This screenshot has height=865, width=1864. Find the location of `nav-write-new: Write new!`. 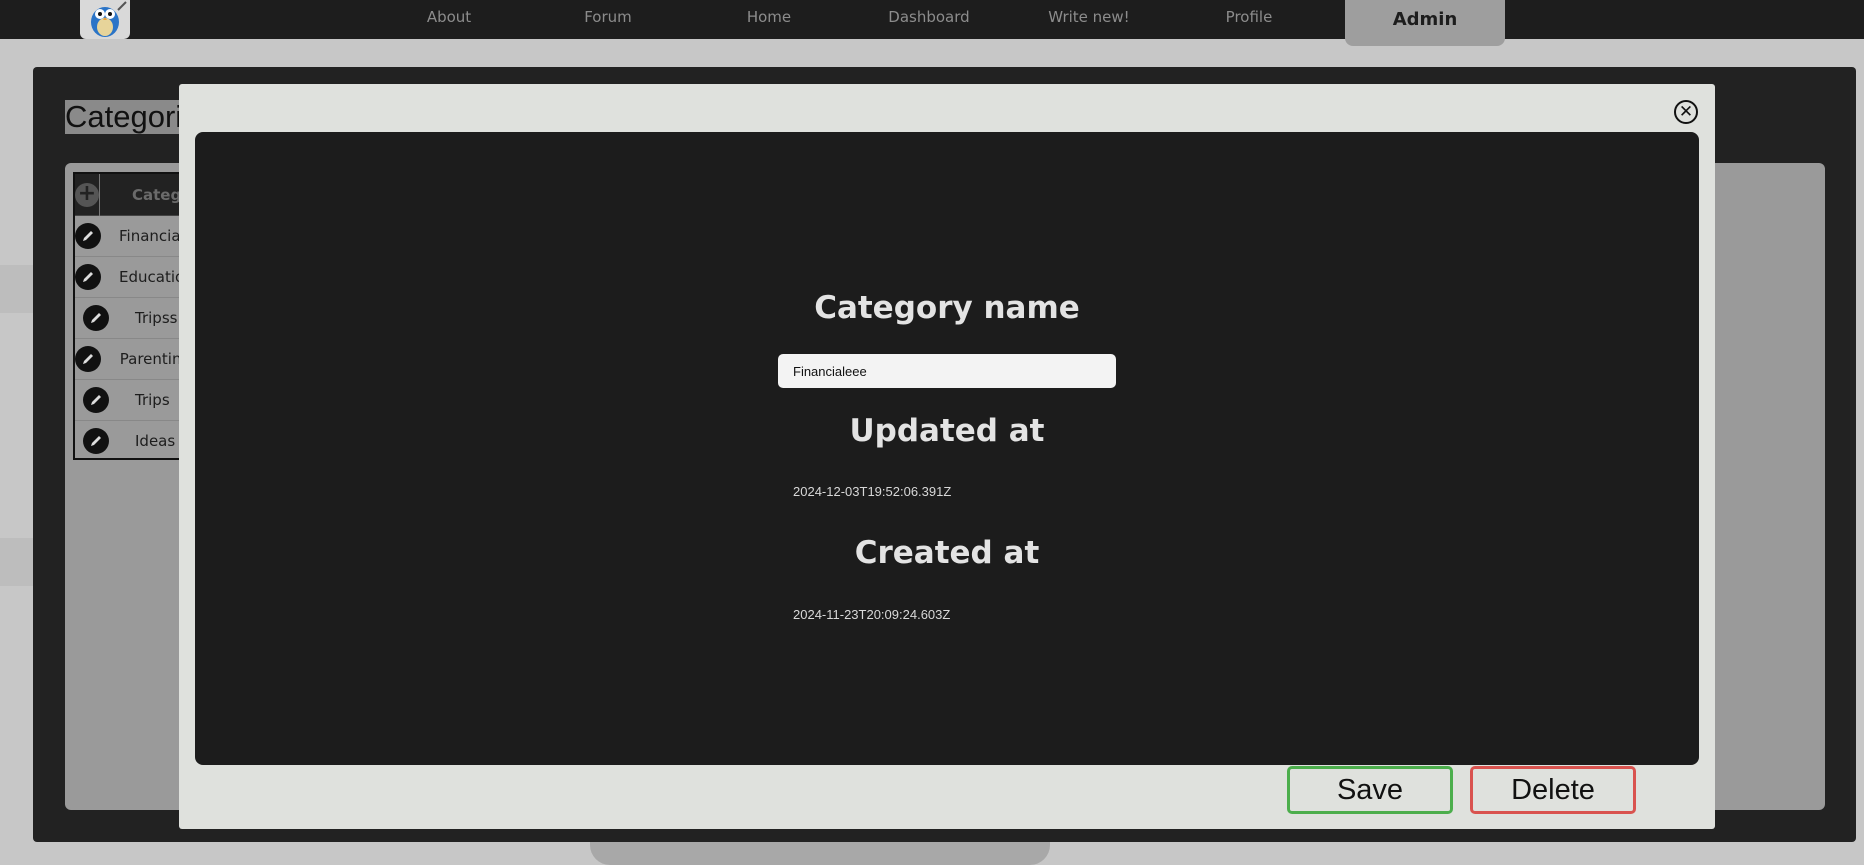

nav-write-new: Write new! is located at coordinates (1089, 16).